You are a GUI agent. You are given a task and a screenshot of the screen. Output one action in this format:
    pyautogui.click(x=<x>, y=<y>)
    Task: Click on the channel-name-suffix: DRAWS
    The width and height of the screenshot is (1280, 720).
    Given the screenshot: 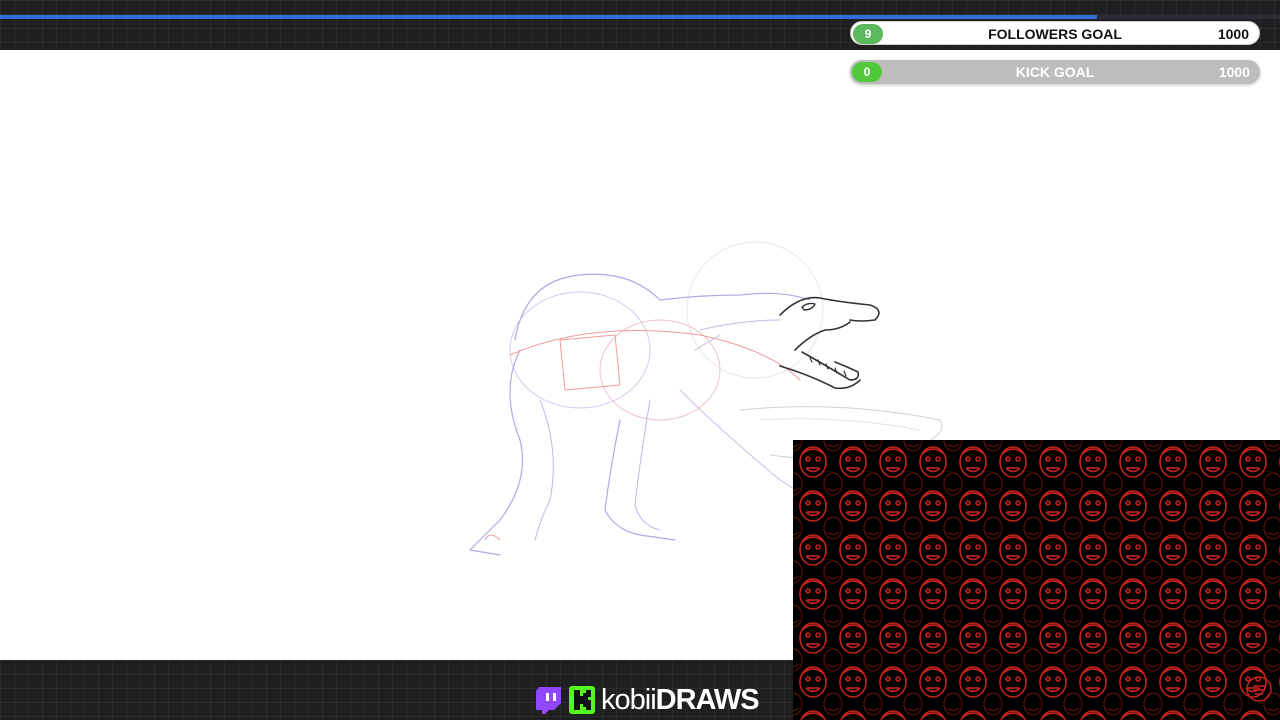 What is the action you would take?
    pyautogui.click(x=707, y=700)
    